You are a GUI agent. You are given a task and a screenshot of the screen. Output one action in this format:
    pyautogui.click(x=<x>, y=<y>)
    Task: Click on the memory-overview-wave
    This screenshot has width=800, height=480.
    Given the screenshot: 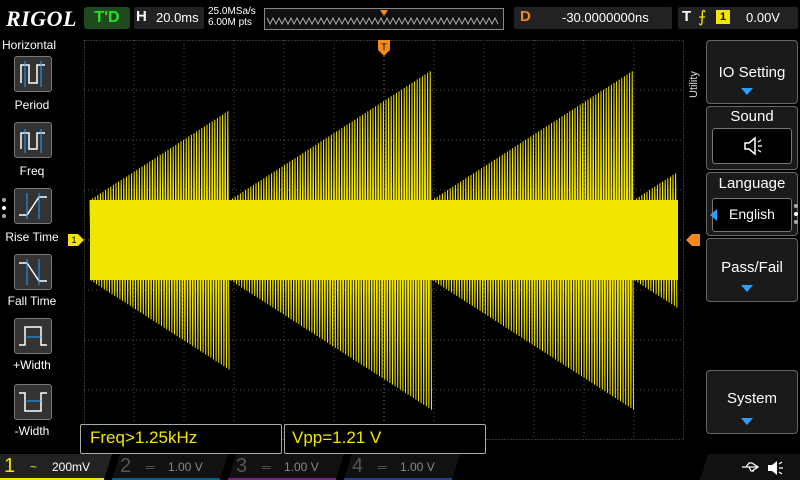 What is the action you would take?
    pyautogui.click(x=382, y=18)
    